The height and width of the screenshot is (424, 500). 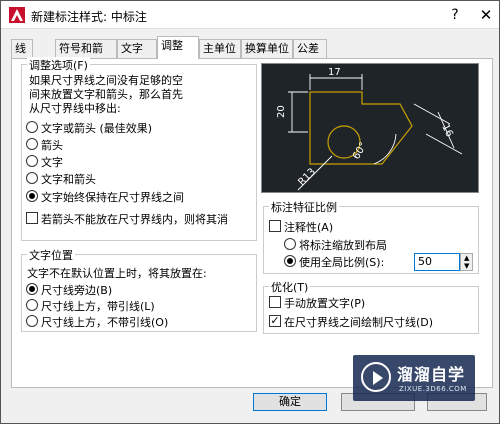 I want to click on draw-dim-line-checkbox: ✓, so click(x=275, y=321).